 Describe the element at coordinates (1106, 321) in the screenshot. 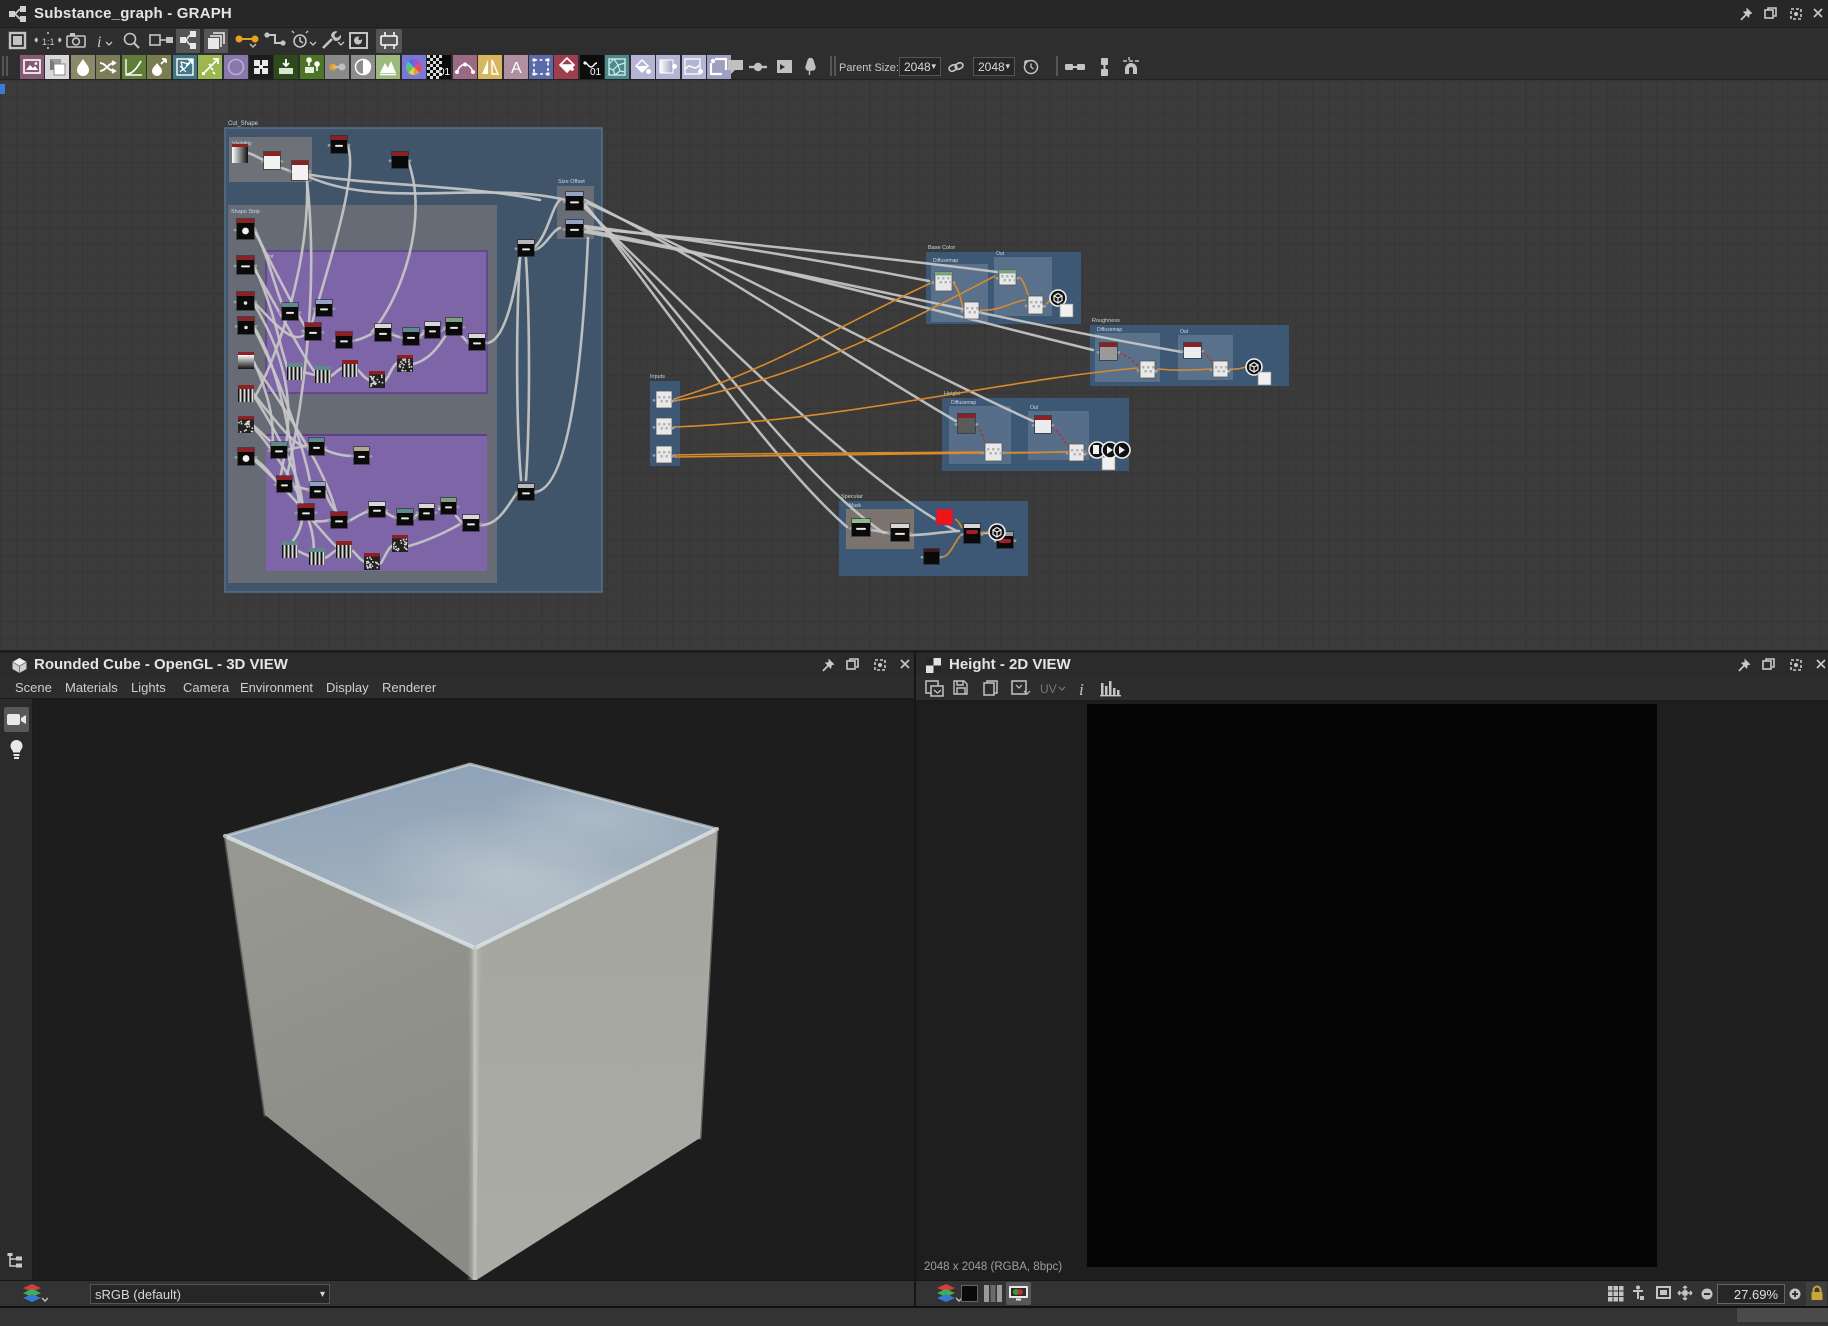

I see `svg-text: Roughness` at that location.